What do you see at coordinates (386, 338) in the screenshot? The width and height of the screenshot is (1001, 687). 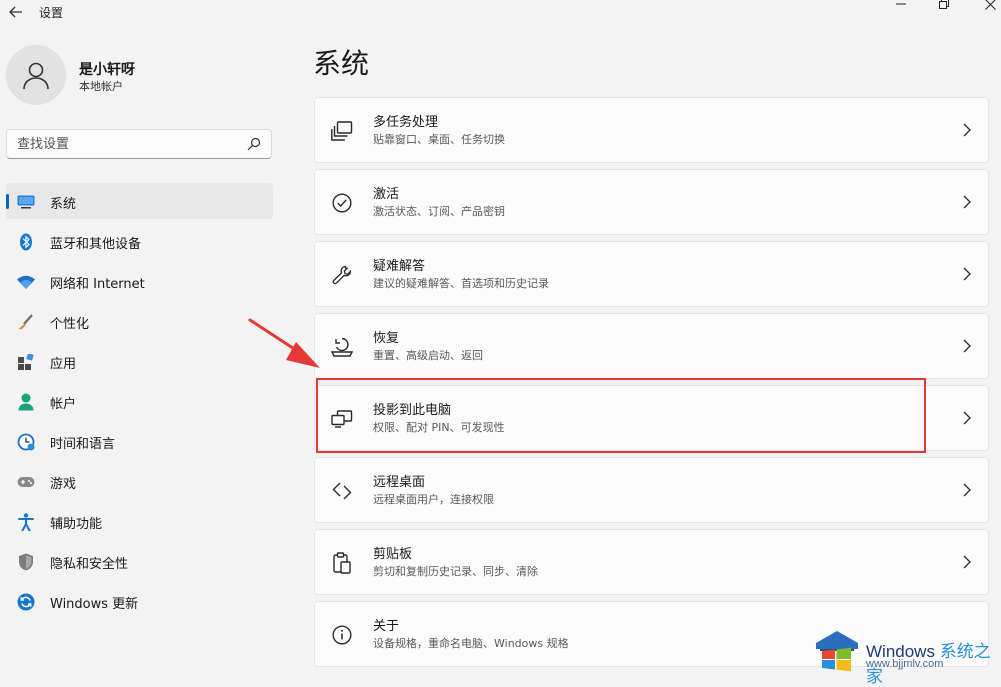 I see `card-title: 恢复` at bounding box center [386, 338].